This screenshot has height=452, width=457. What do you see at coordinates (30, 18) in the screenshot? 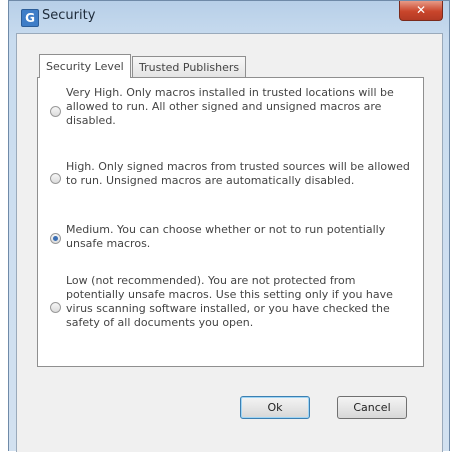
I see `app-logo-icon: G` at bounding box center [30, 18].